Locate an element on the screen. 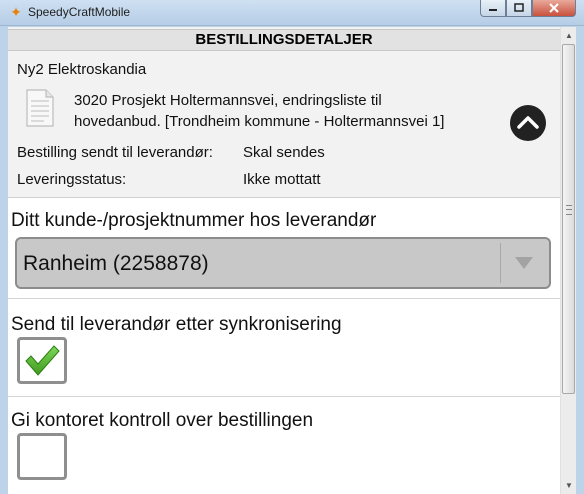 Image resolution: width=584 pixels, height=494 pixels. chevron-up-icon is located at coordinates (528, 122).